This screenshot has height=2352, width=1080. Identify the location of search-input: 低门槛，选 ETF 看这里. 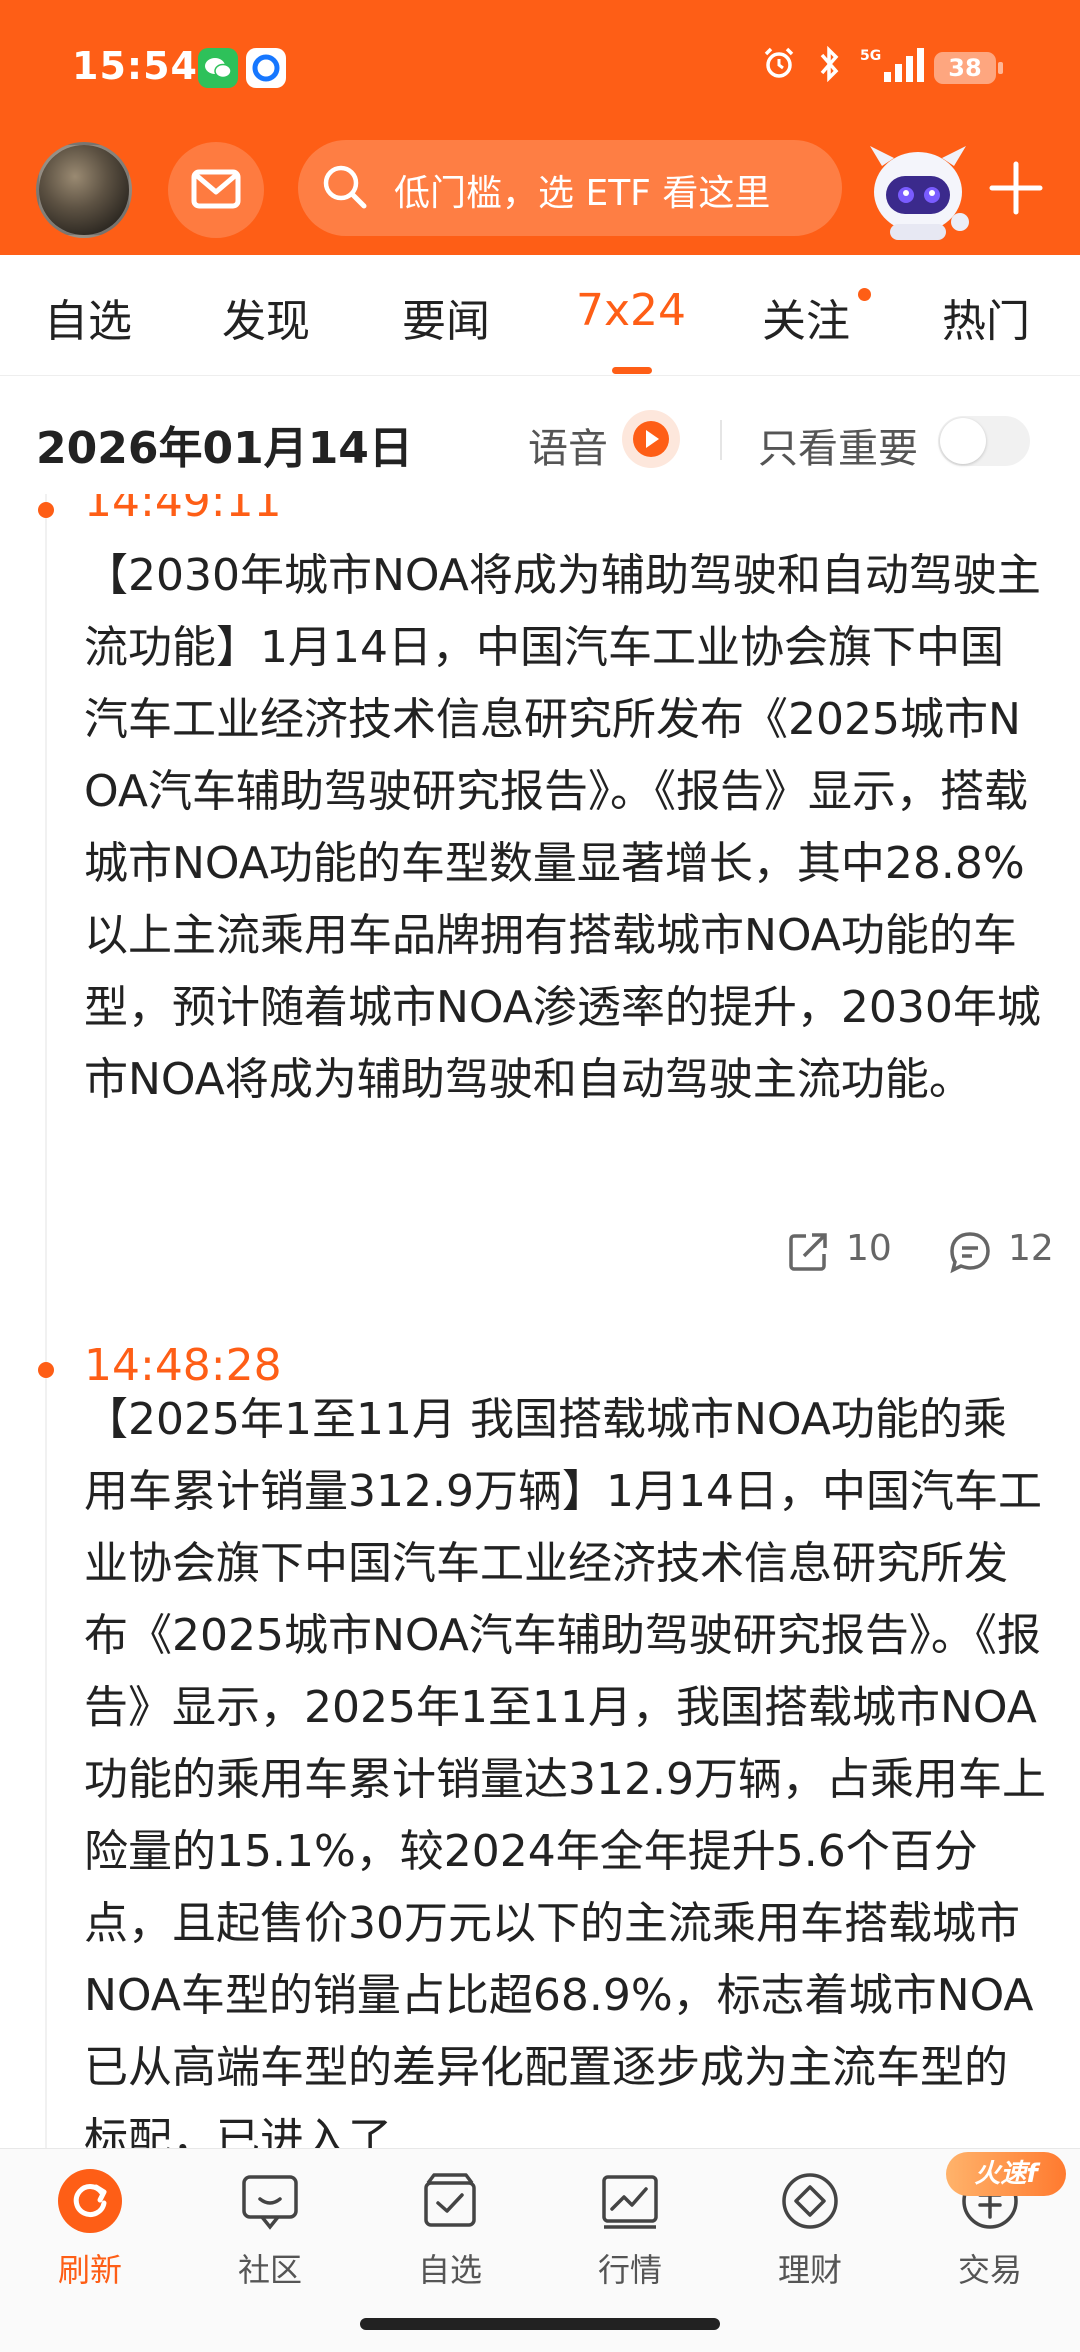
(570, 188).